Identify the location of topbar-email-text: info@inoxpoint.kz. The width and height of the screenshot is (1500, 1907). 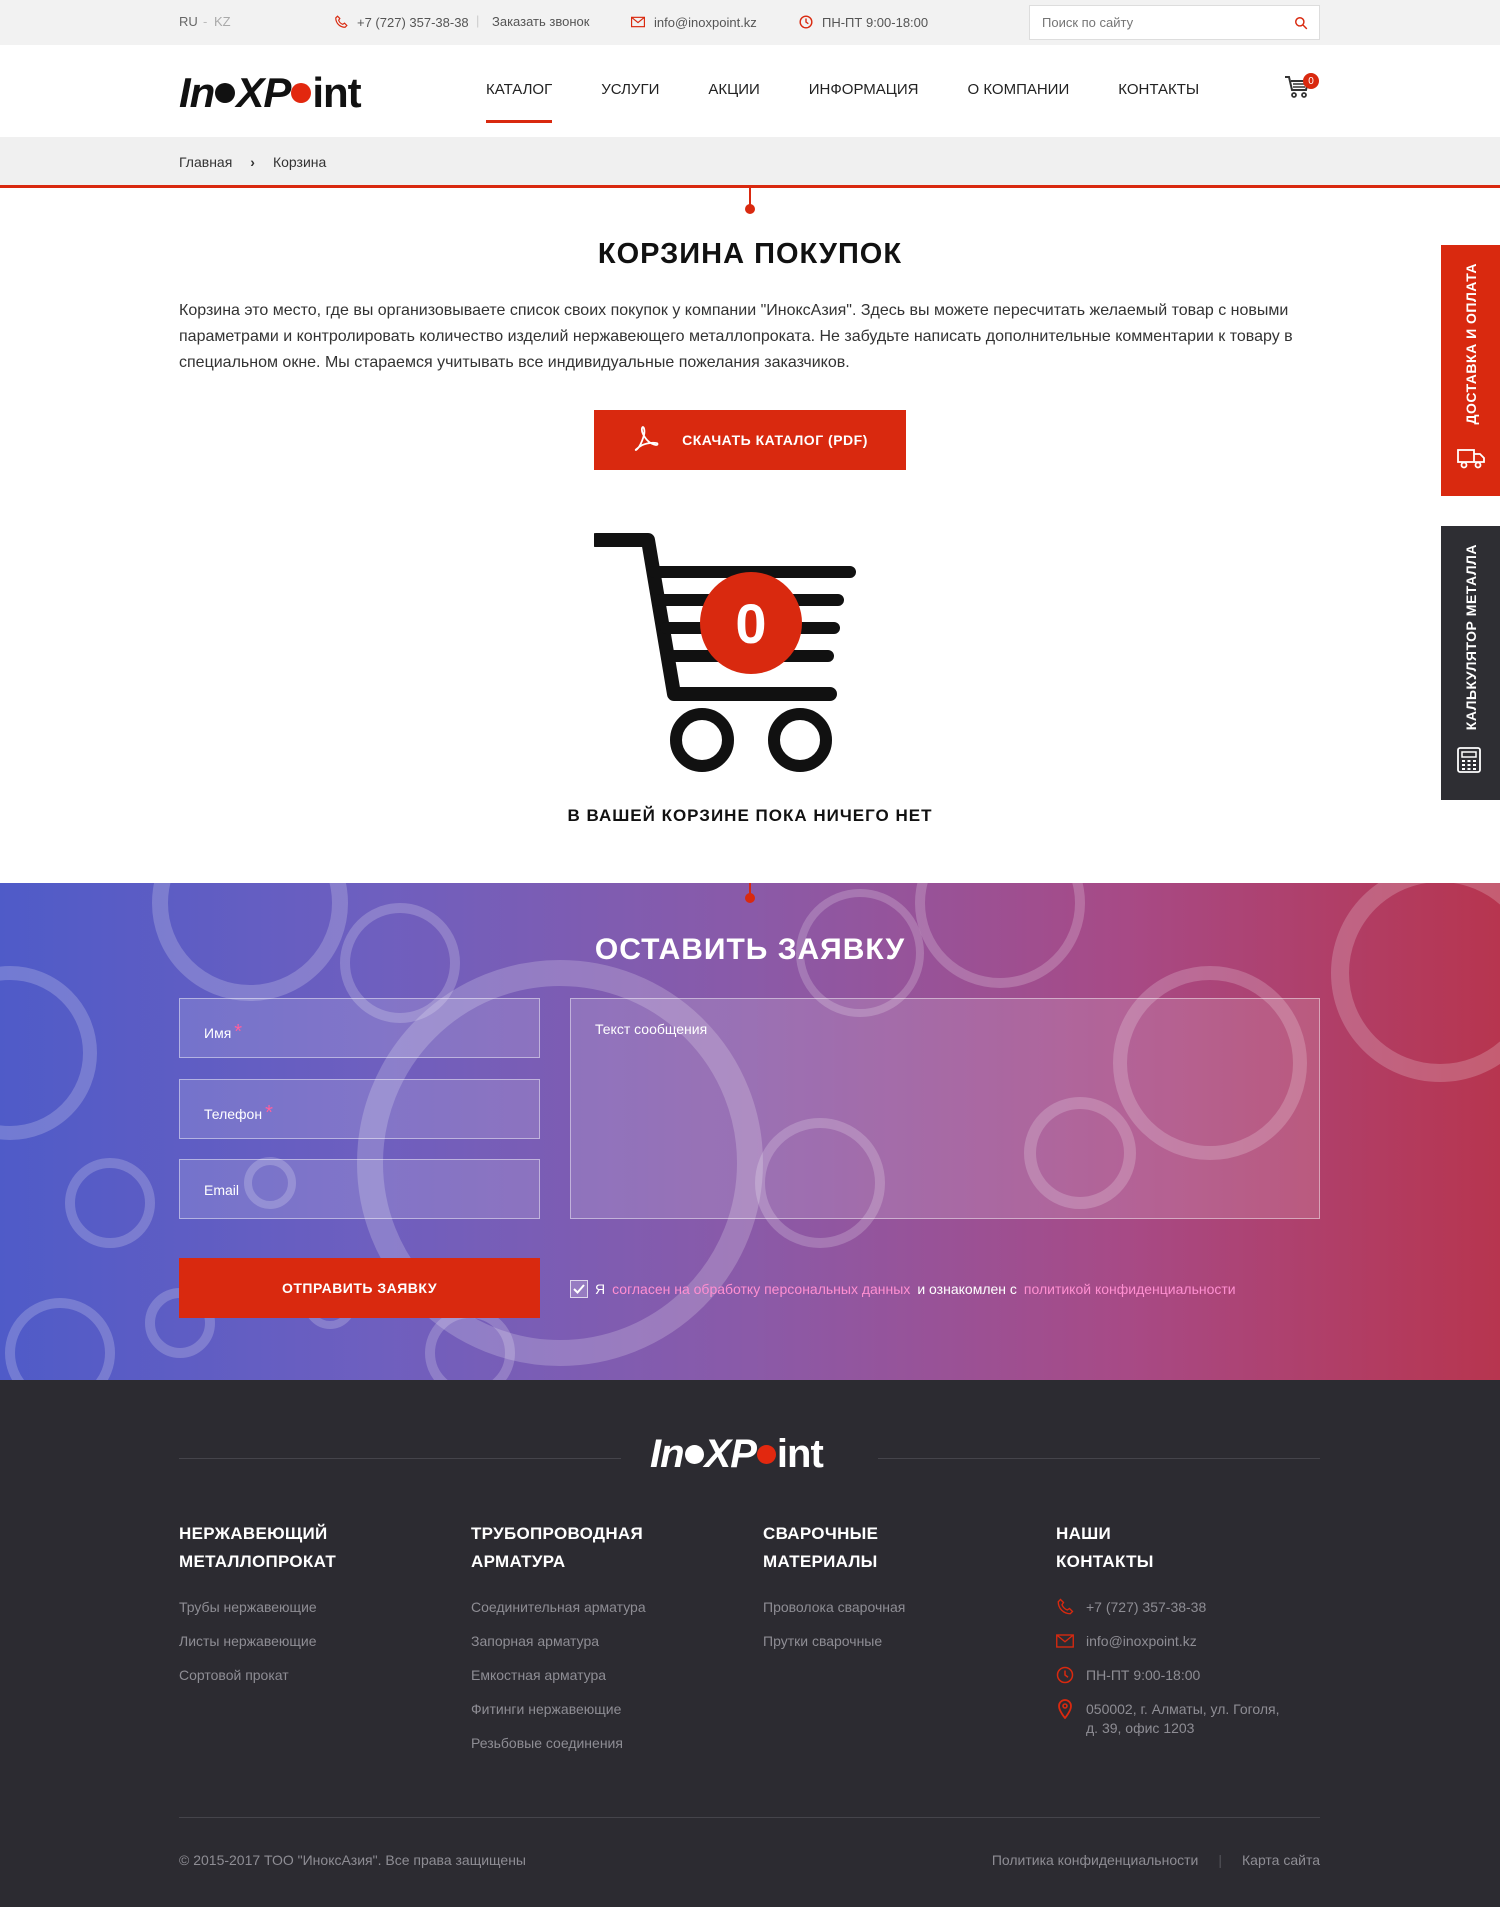
(705, 22).